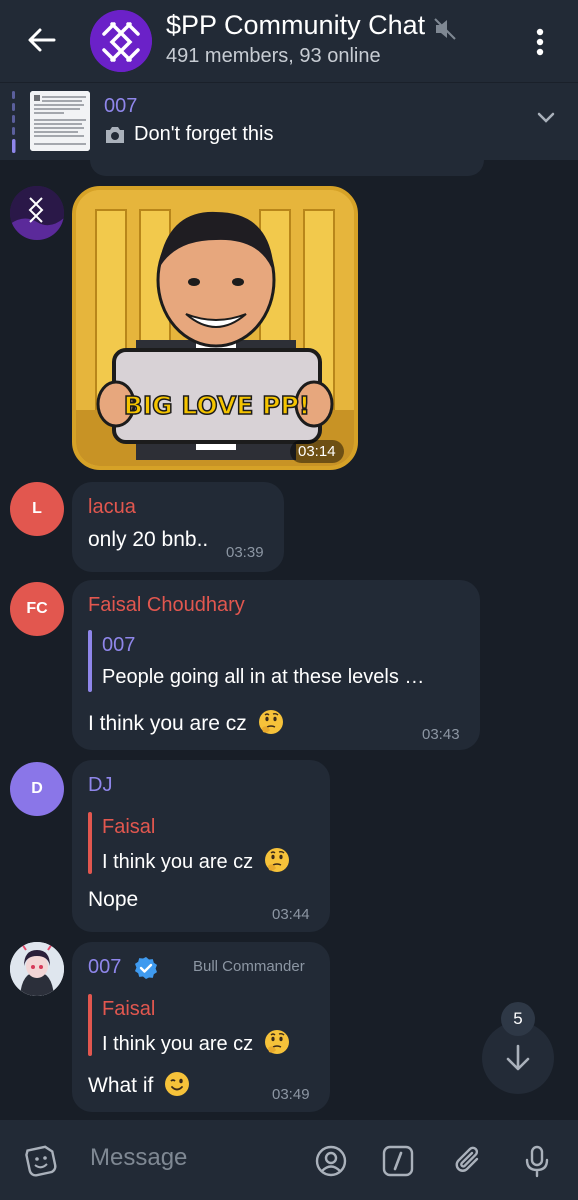  What do you see at coordinates (215, 328) in the screenshot?
I see `sticker-image: BIG LOVE PP!` at bounding box center [215, 328].